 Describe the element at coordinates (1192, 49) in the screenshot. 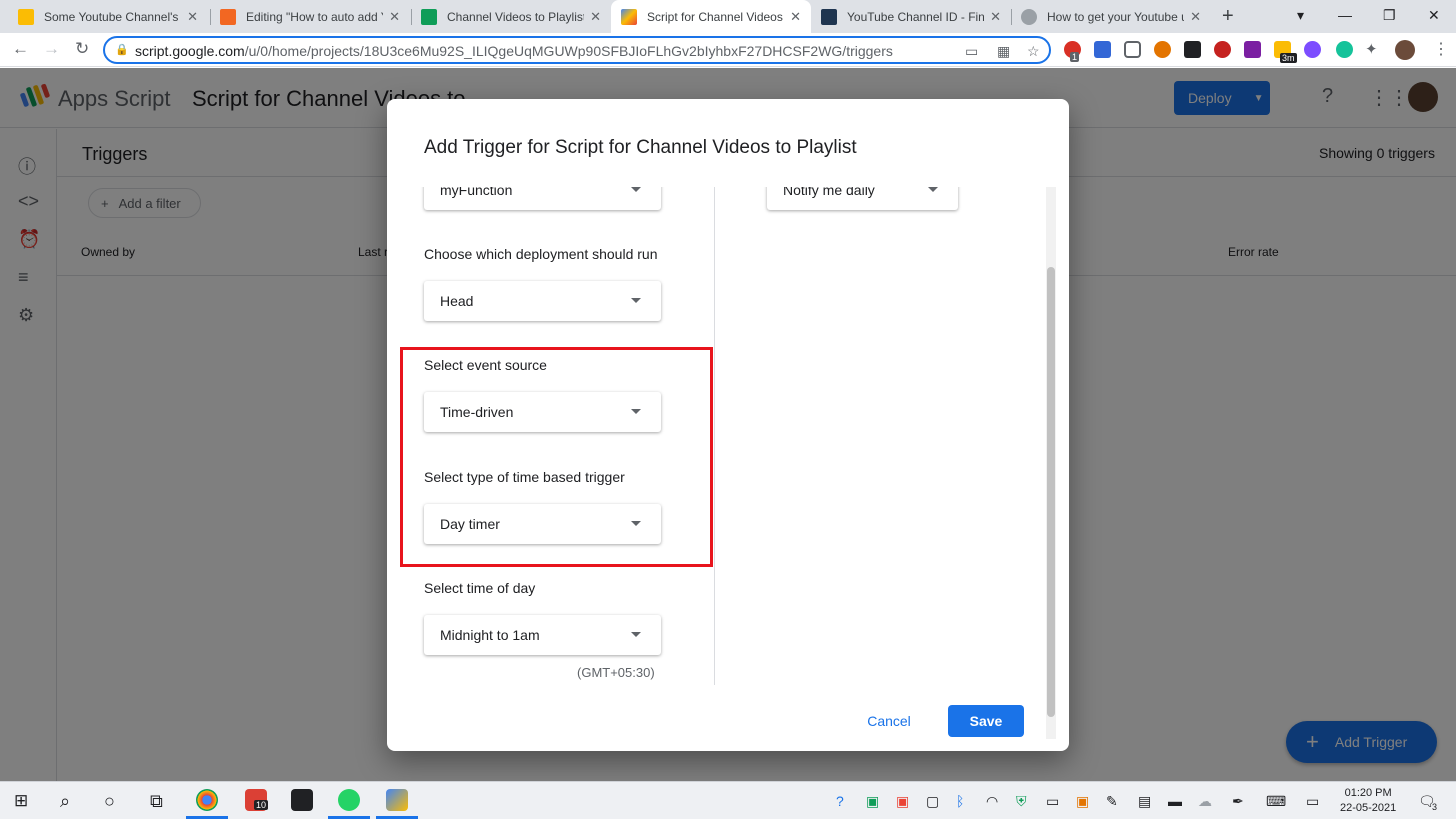

I see `notion-ext-icon` at that location.